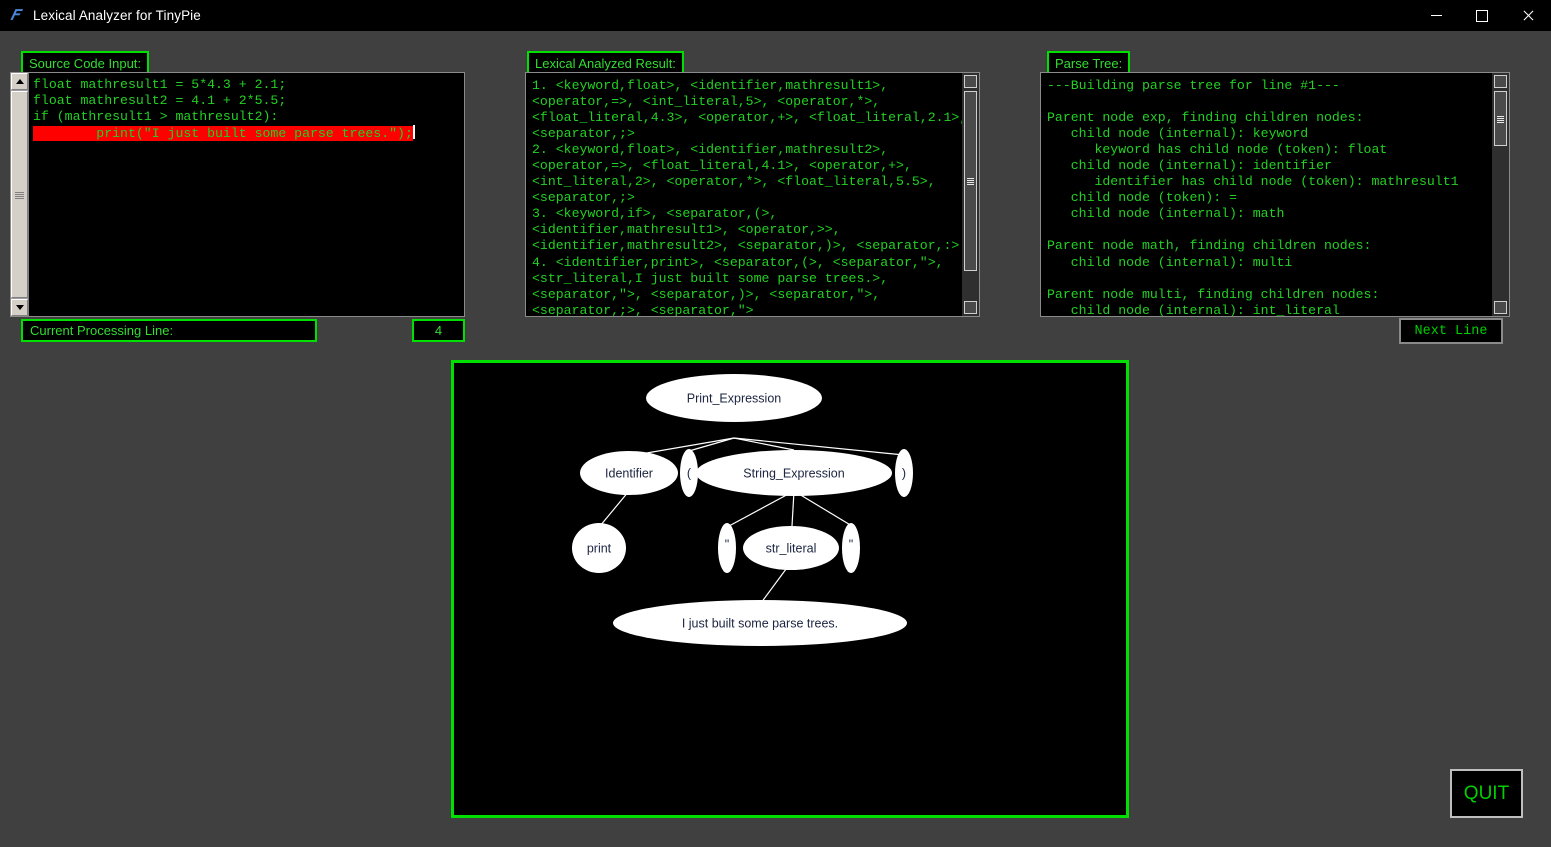 Image resolution: width=1551 pixels, height=847 pixels. I want to click on tree-node-identifier: Identifier, so click(629, 473).